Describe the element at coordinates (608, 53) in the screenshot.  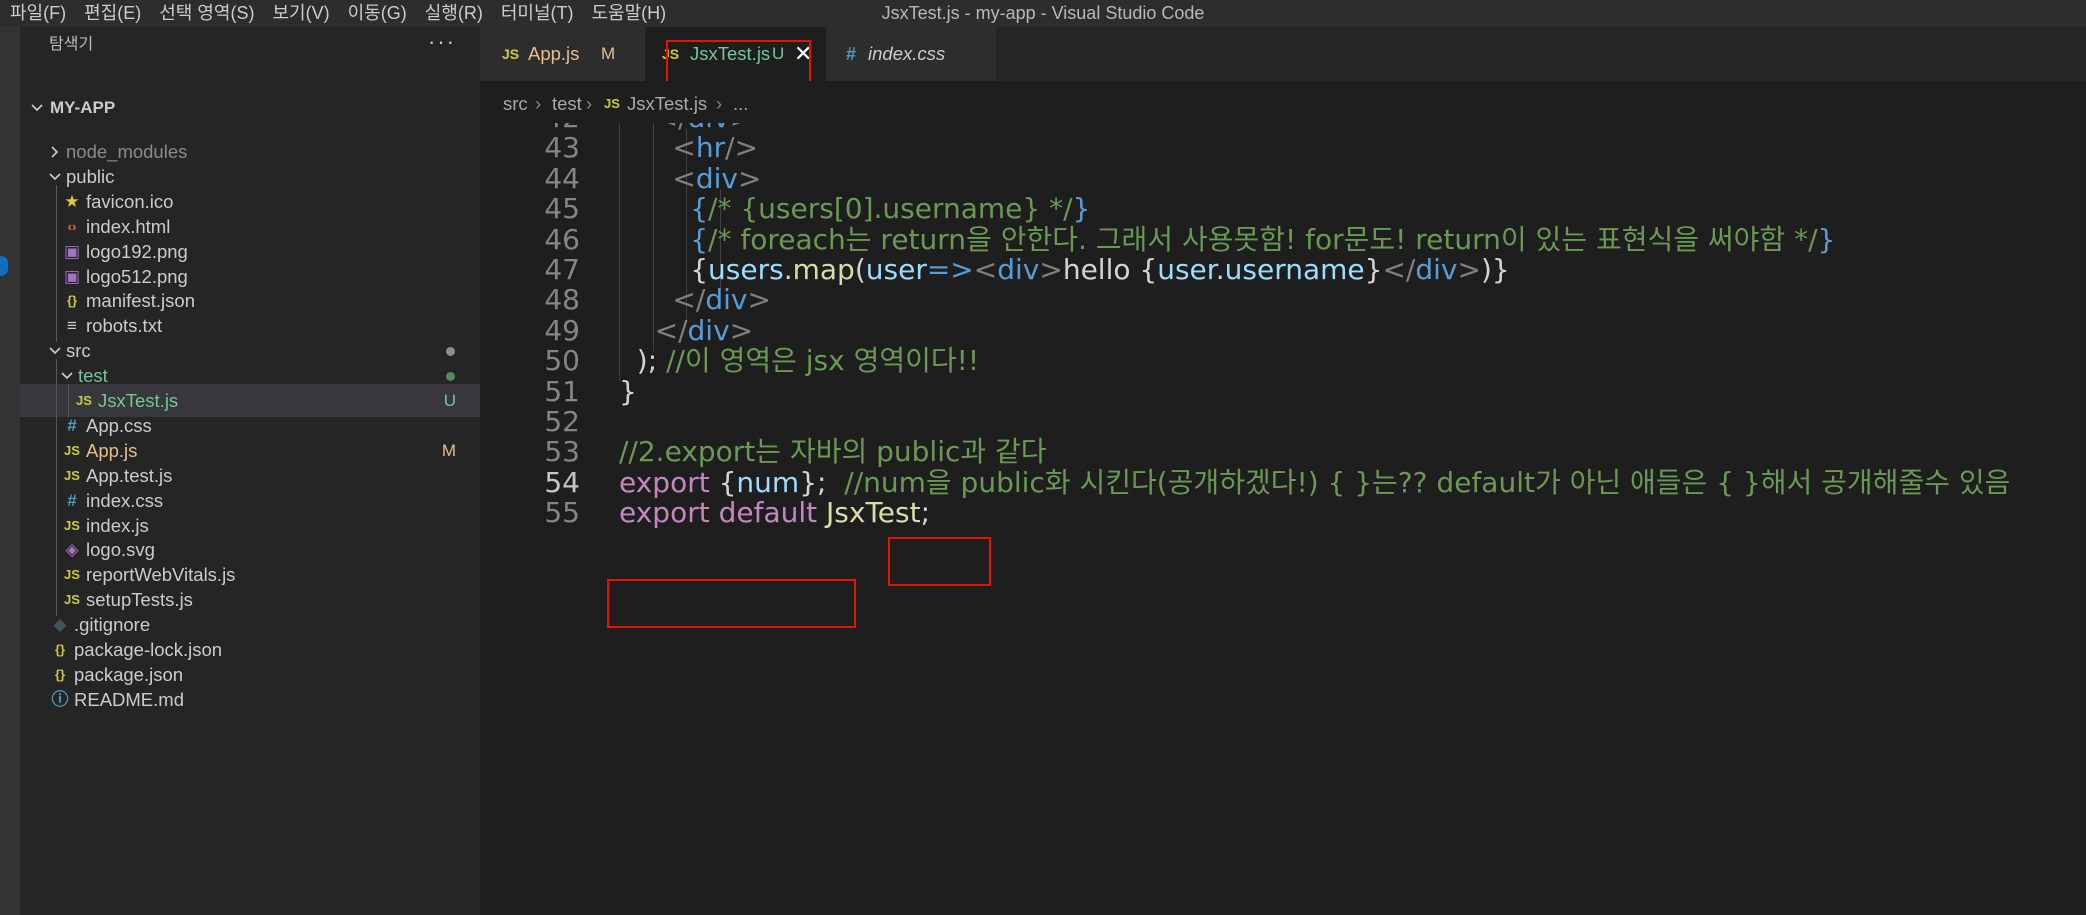
I see `git-status-badge: M` at that location.